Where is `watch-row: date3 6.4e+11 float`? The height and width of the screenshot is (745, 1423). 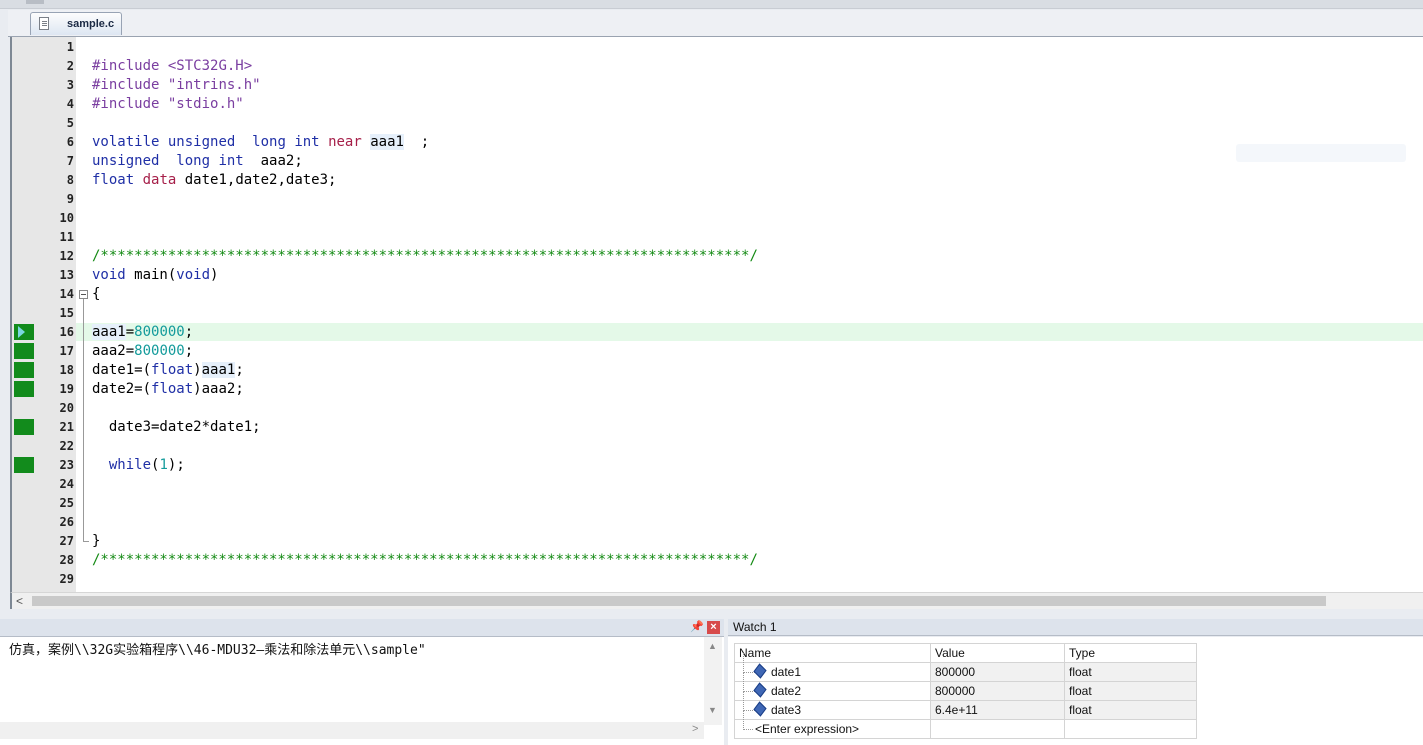 watch-row: date3 6.4e+11 float is located at coordinates (965, 705).